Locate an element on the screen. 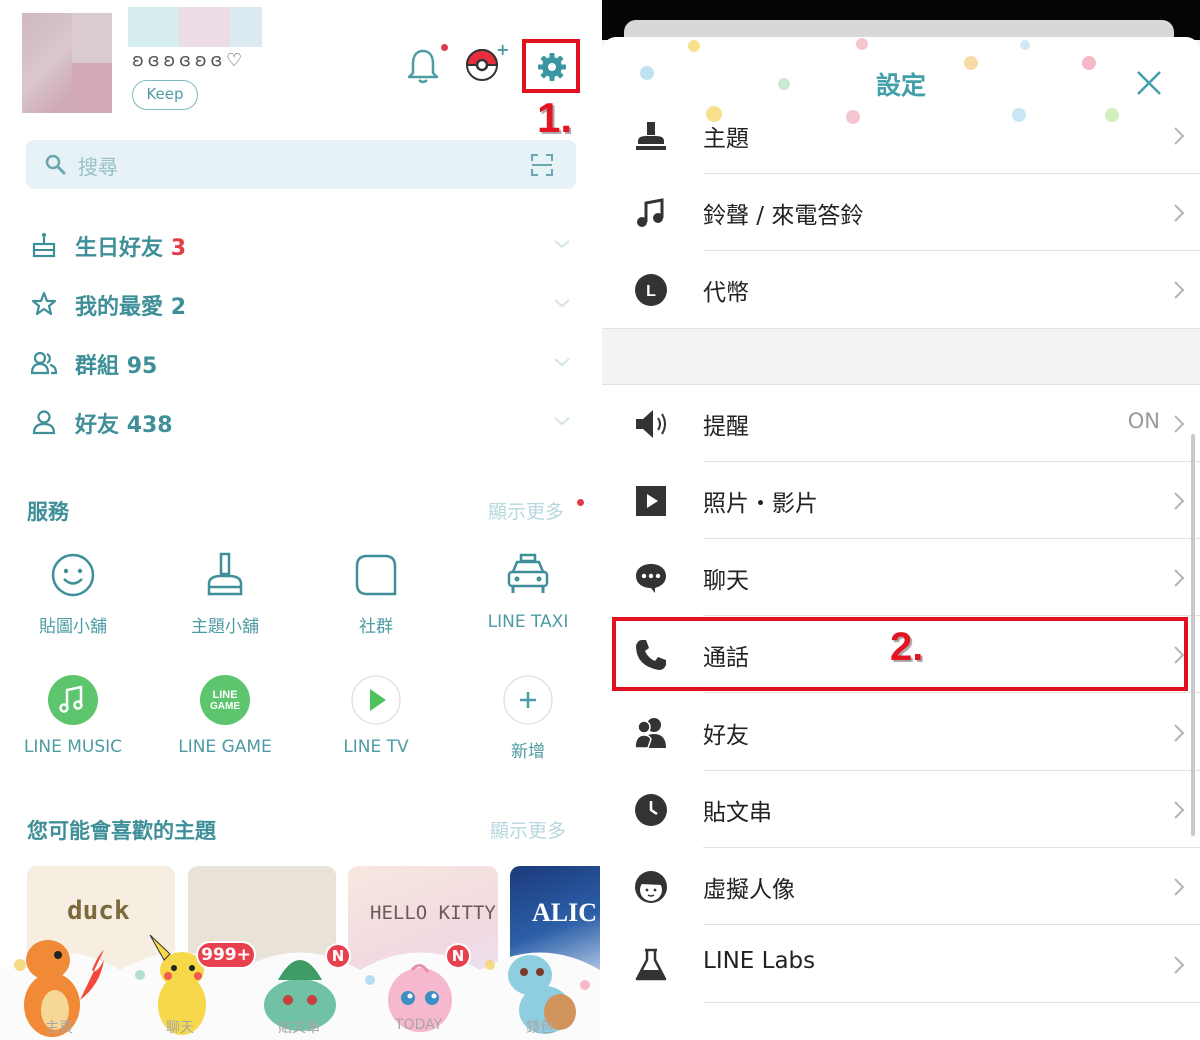 The width and height of the screenshot is (1200, 1040). row-count: 2 is located at coordinates (178, 307).